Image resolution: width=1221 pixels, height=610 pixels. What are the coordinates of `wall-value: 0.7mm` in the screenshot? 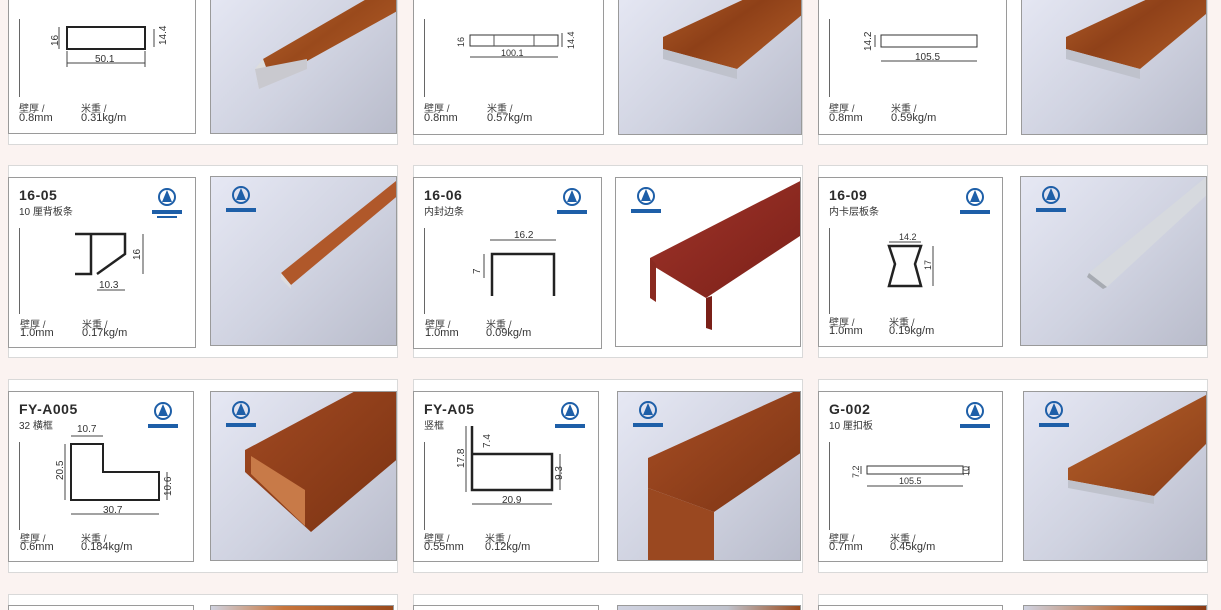 It's located at (846, 547).